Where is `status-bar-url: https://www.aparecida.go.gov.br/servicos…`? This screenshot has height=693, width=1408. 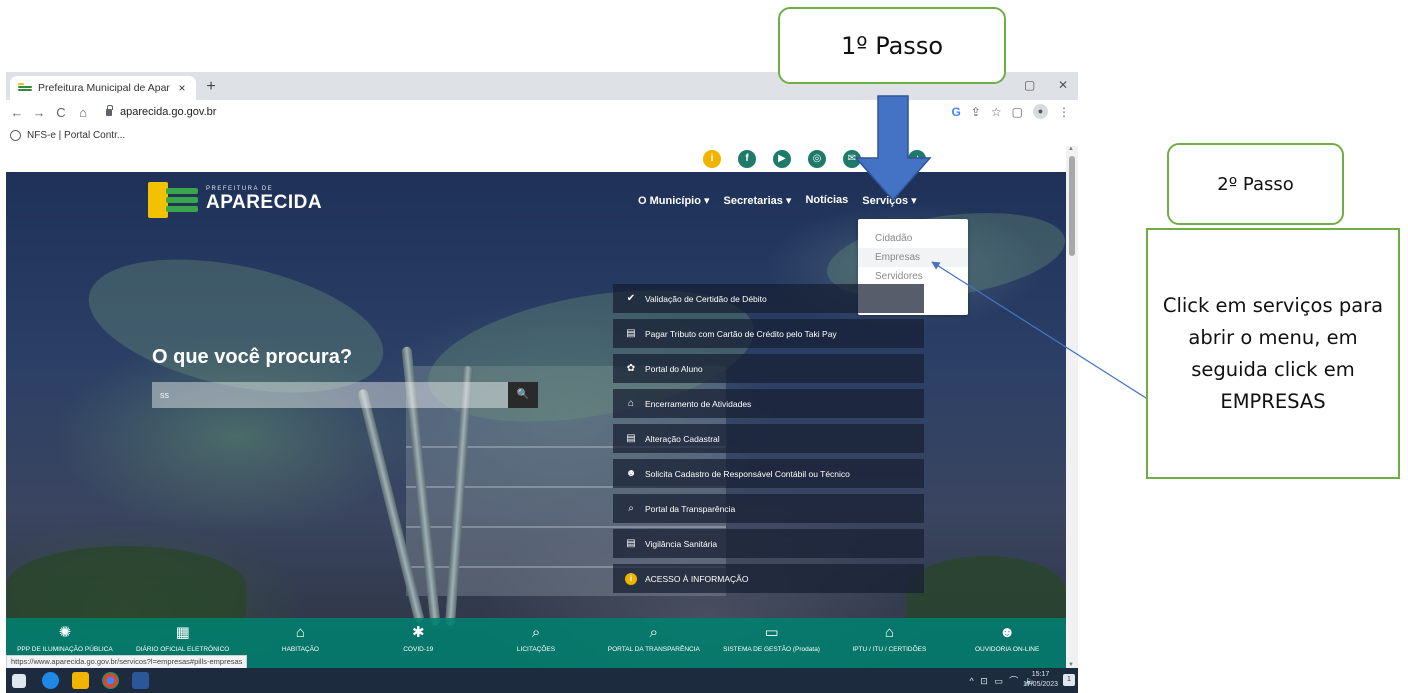
status-bar-url: https://www.aparecida.go.gov.br/servicos… is located at coordinates (127, 662).